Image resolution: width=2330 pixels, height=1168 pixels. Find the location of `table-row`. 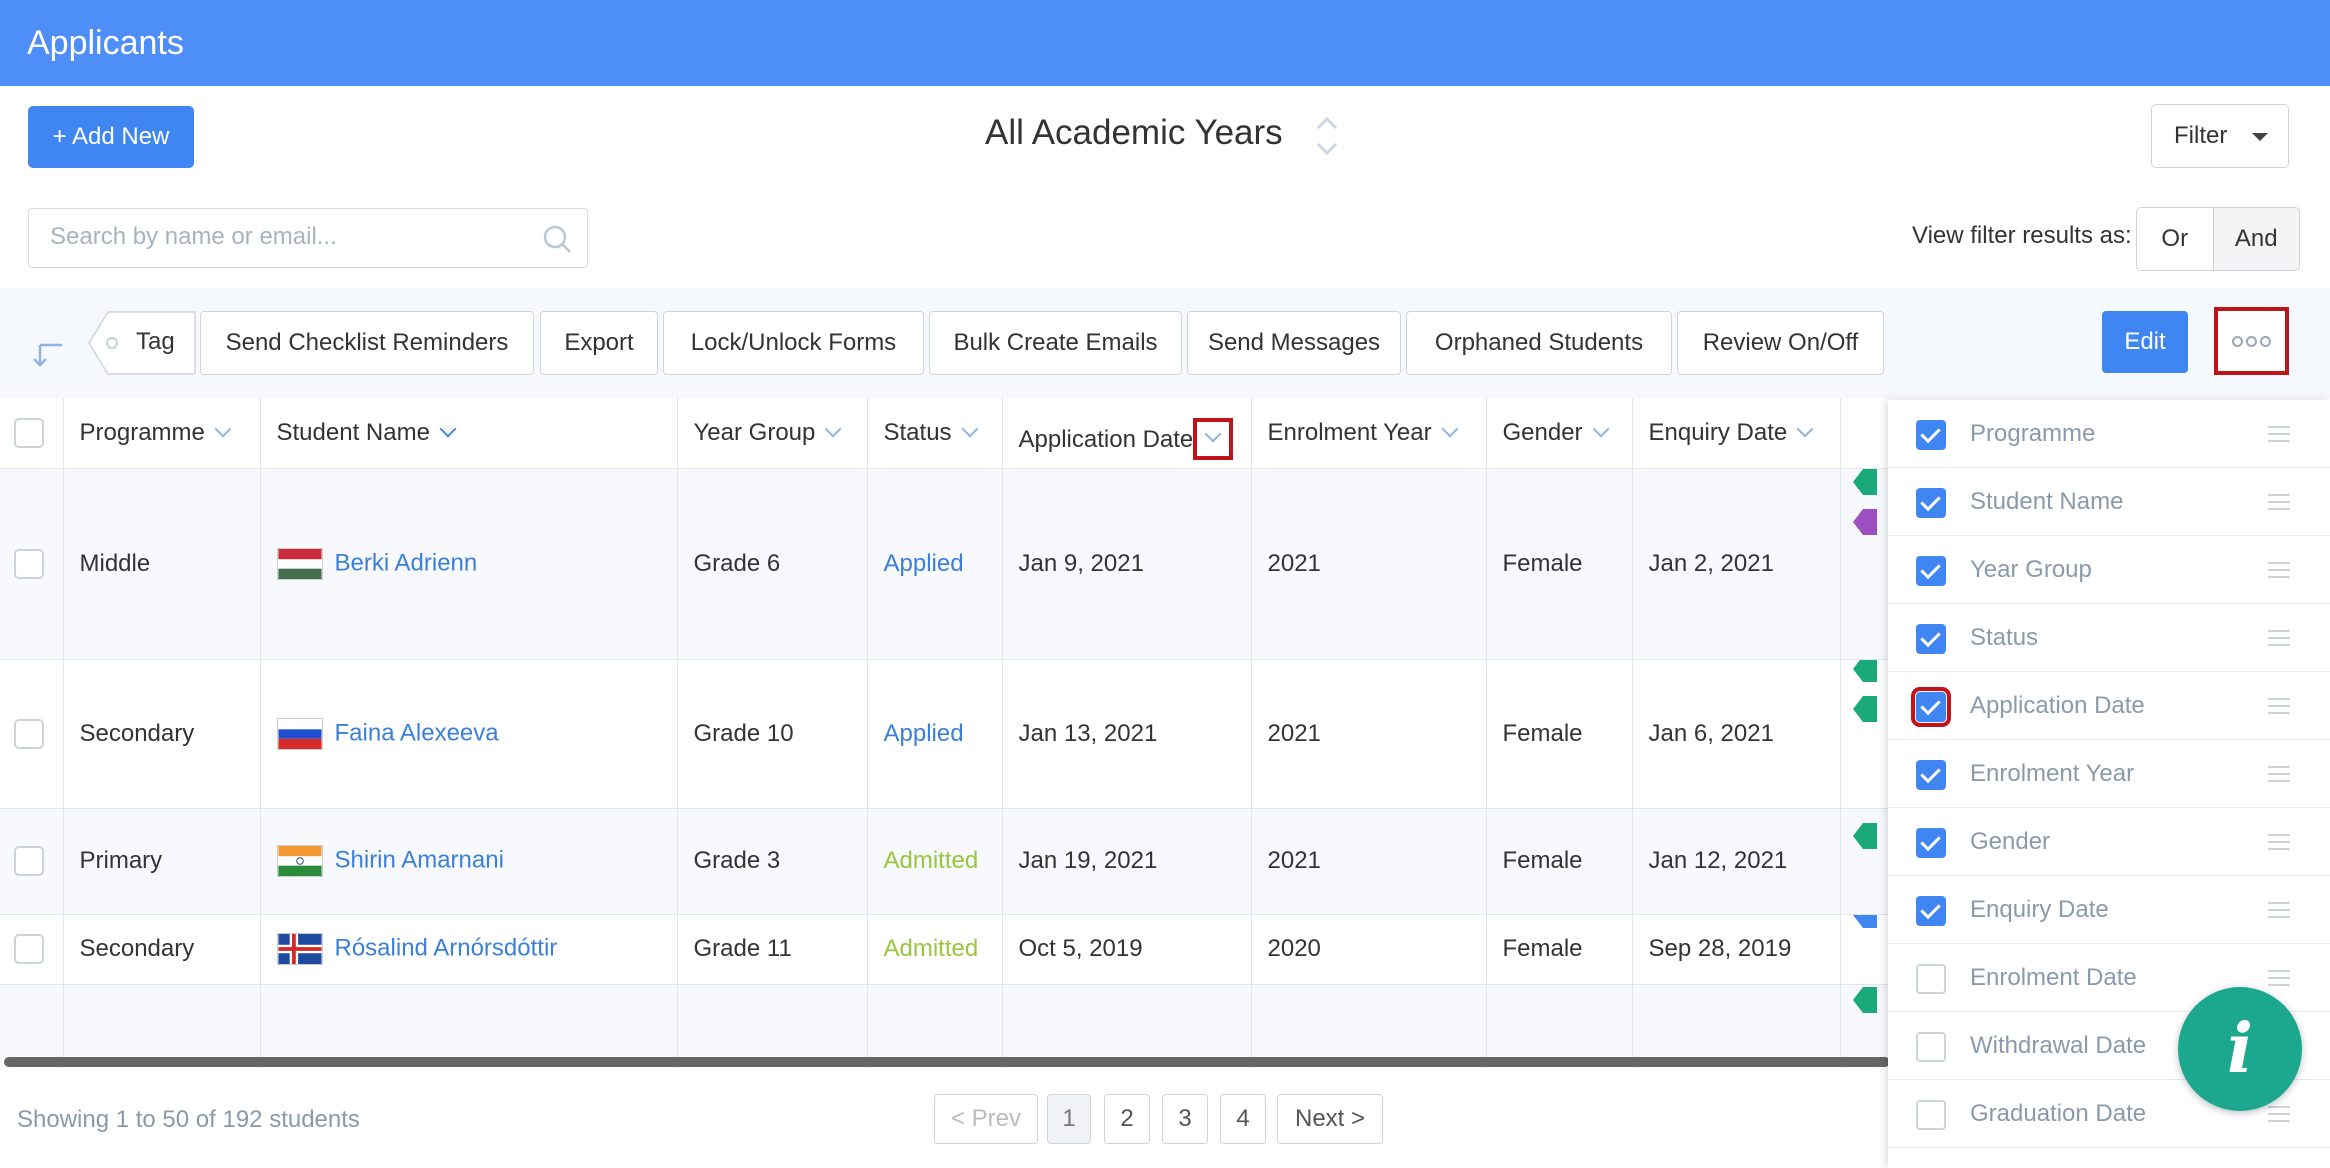

table-row is located at coordinates (945, 1026).